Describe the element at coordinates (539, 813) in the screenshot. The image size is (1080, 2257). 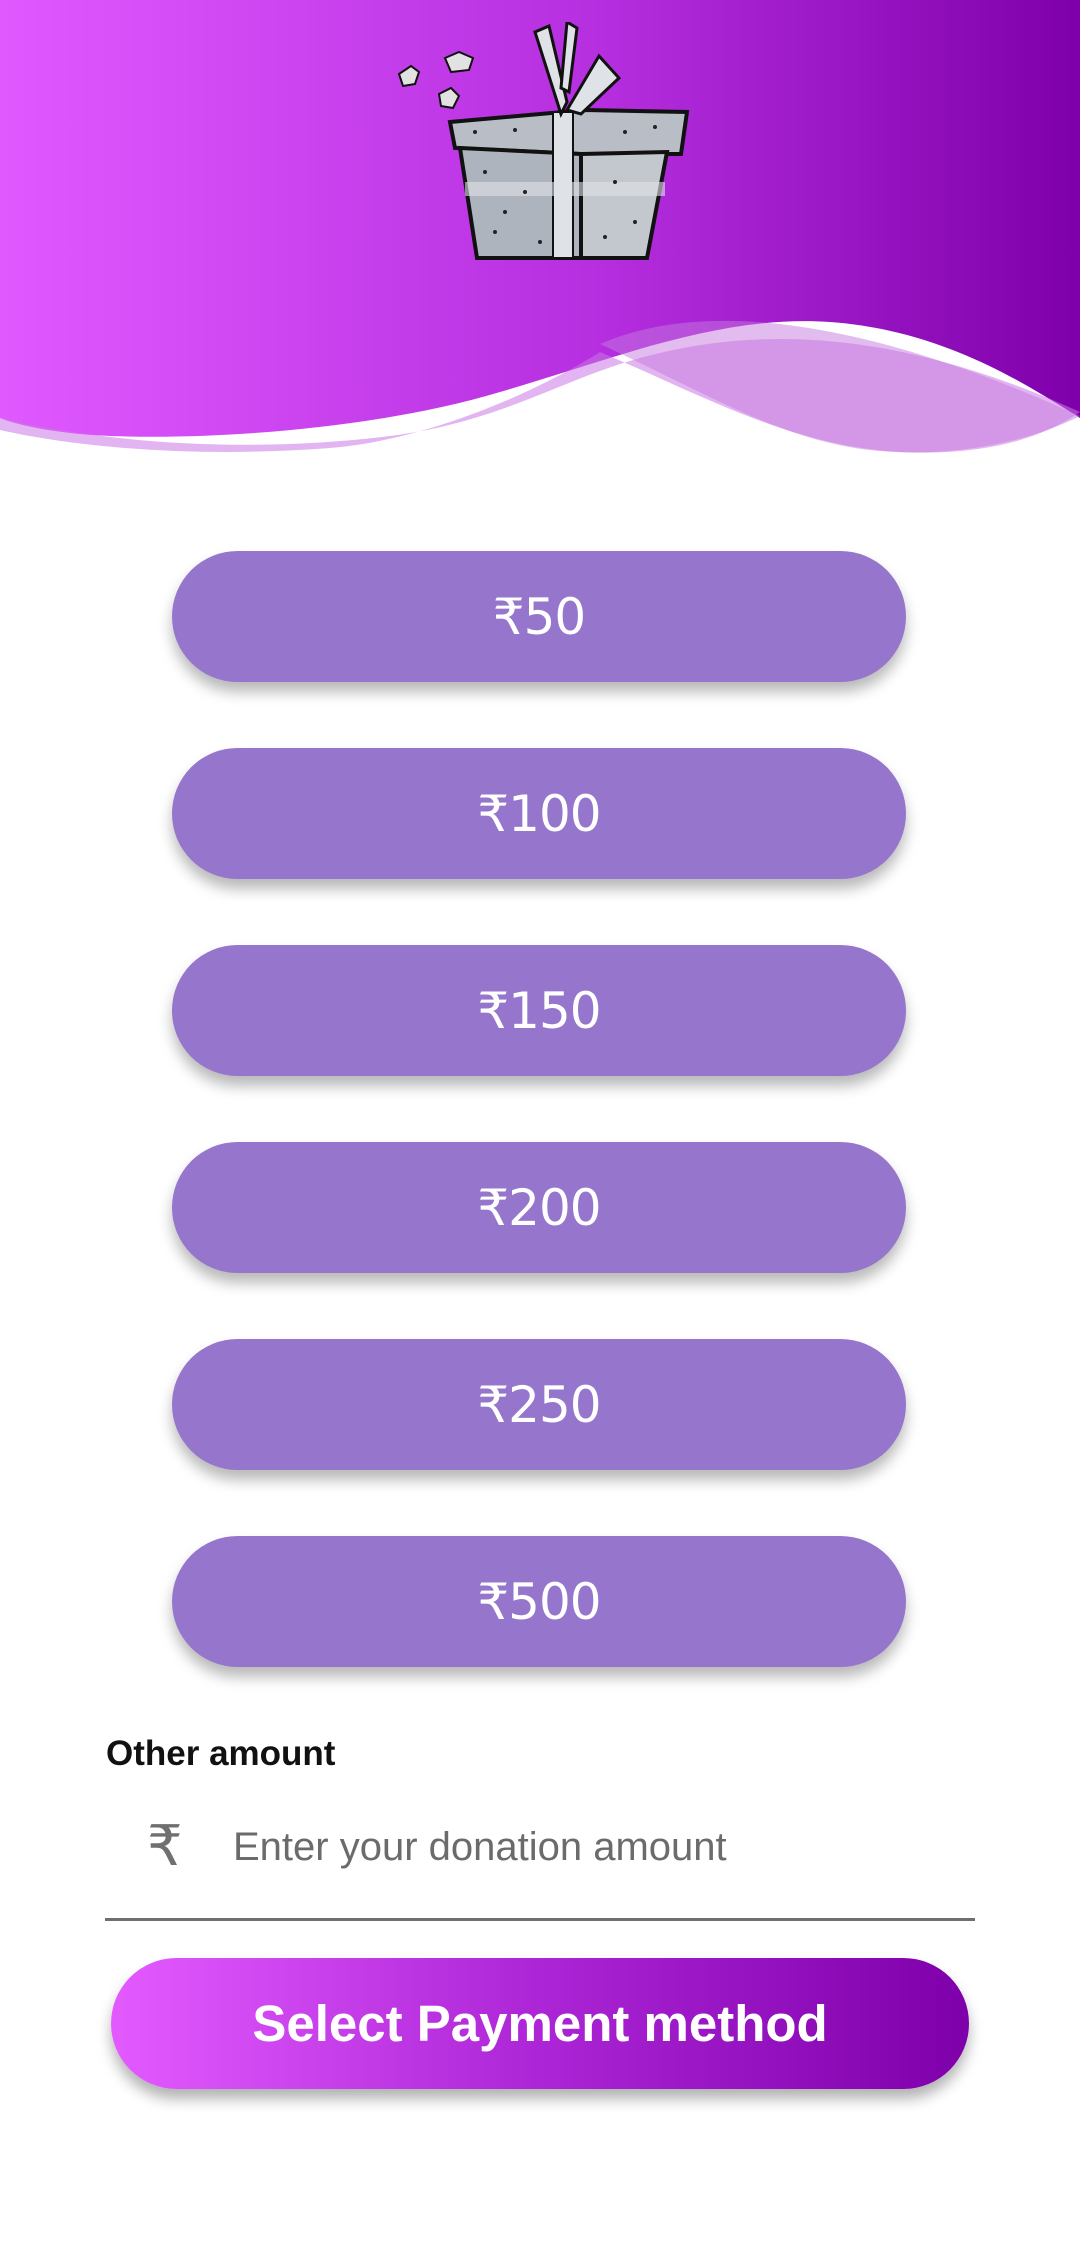
I see `amount-button-100: ₹100` at that location.